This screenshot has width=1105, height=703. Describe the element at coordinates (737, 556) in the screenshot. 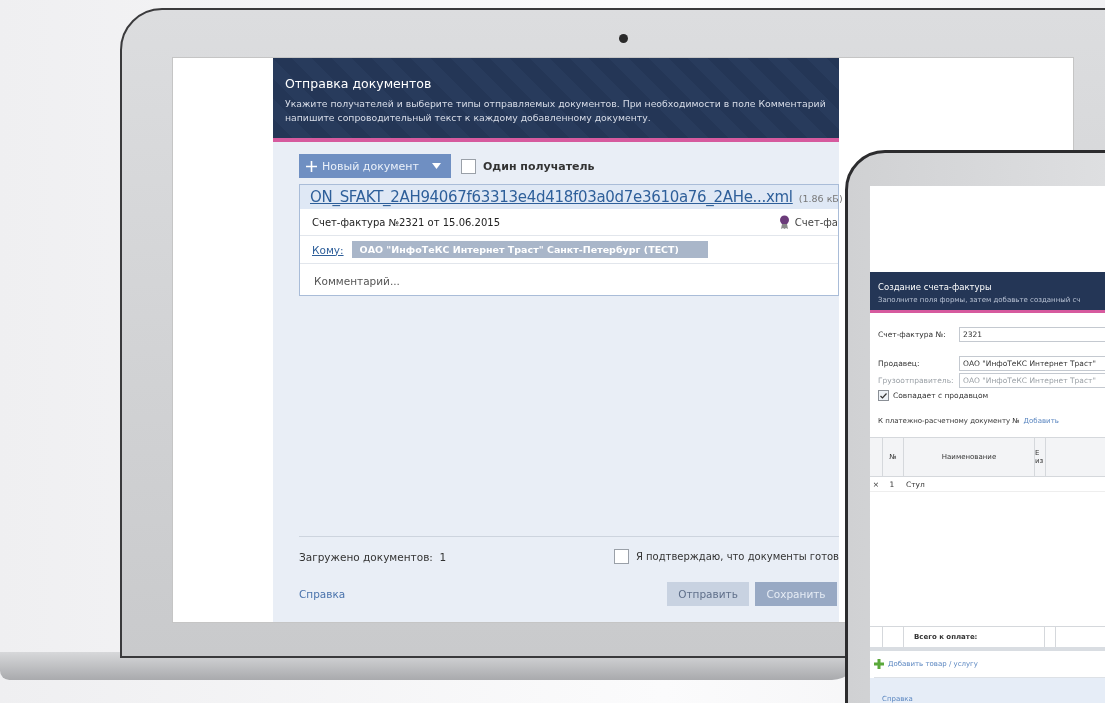

I see `confirm-label: Я подтверждаю, что документы готов` at that location.